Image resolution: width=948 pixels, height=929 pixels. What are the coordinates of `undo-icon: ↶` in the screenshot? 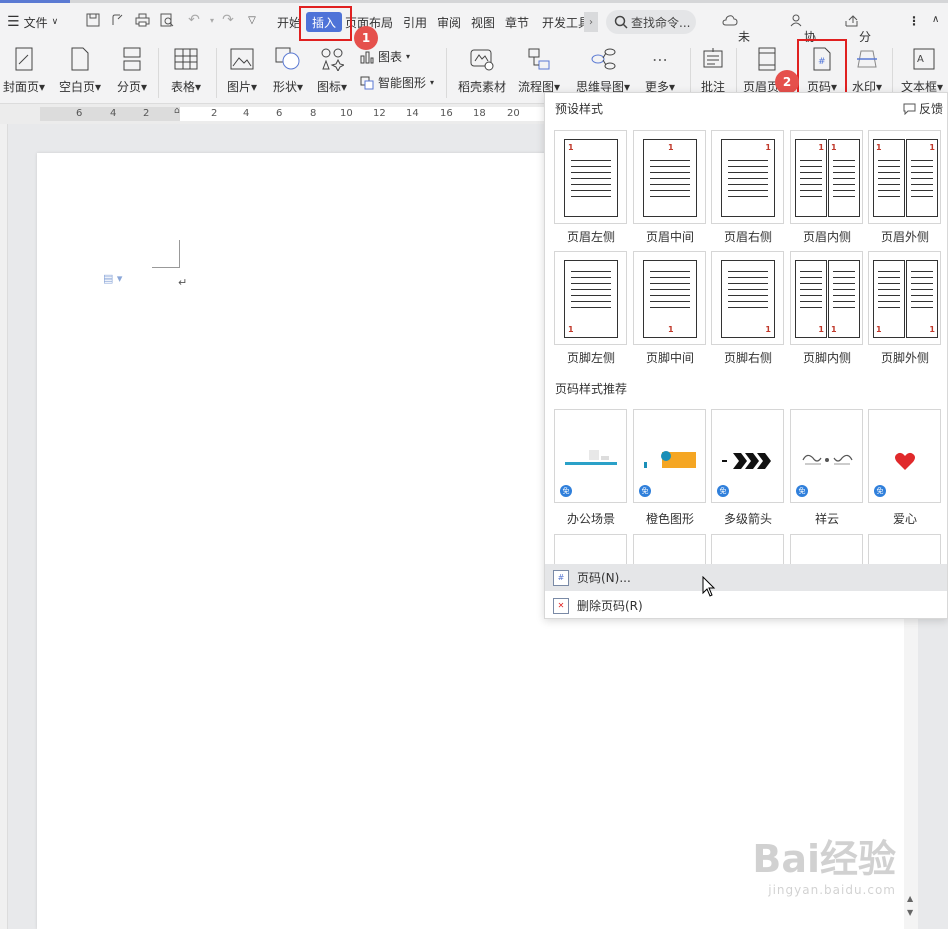 It's located at (194, 20).